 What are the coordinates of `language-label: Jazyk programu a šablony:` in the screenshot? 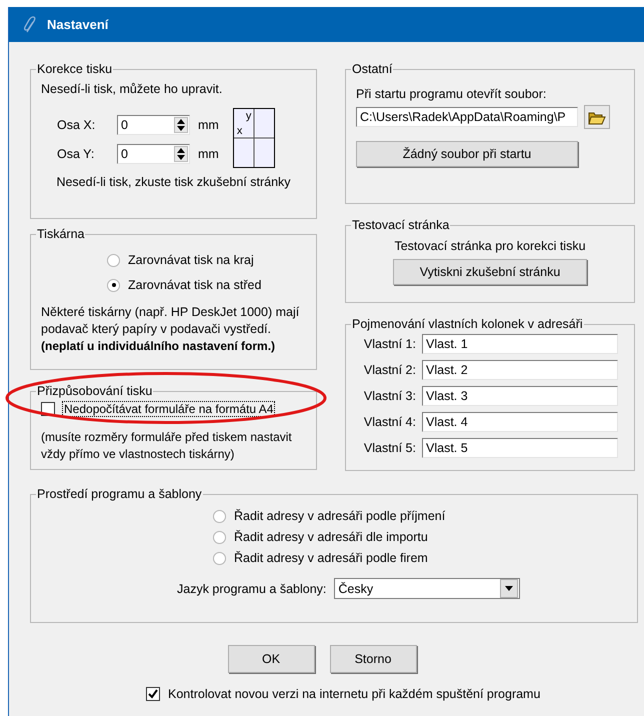 It's located at (251, 589).